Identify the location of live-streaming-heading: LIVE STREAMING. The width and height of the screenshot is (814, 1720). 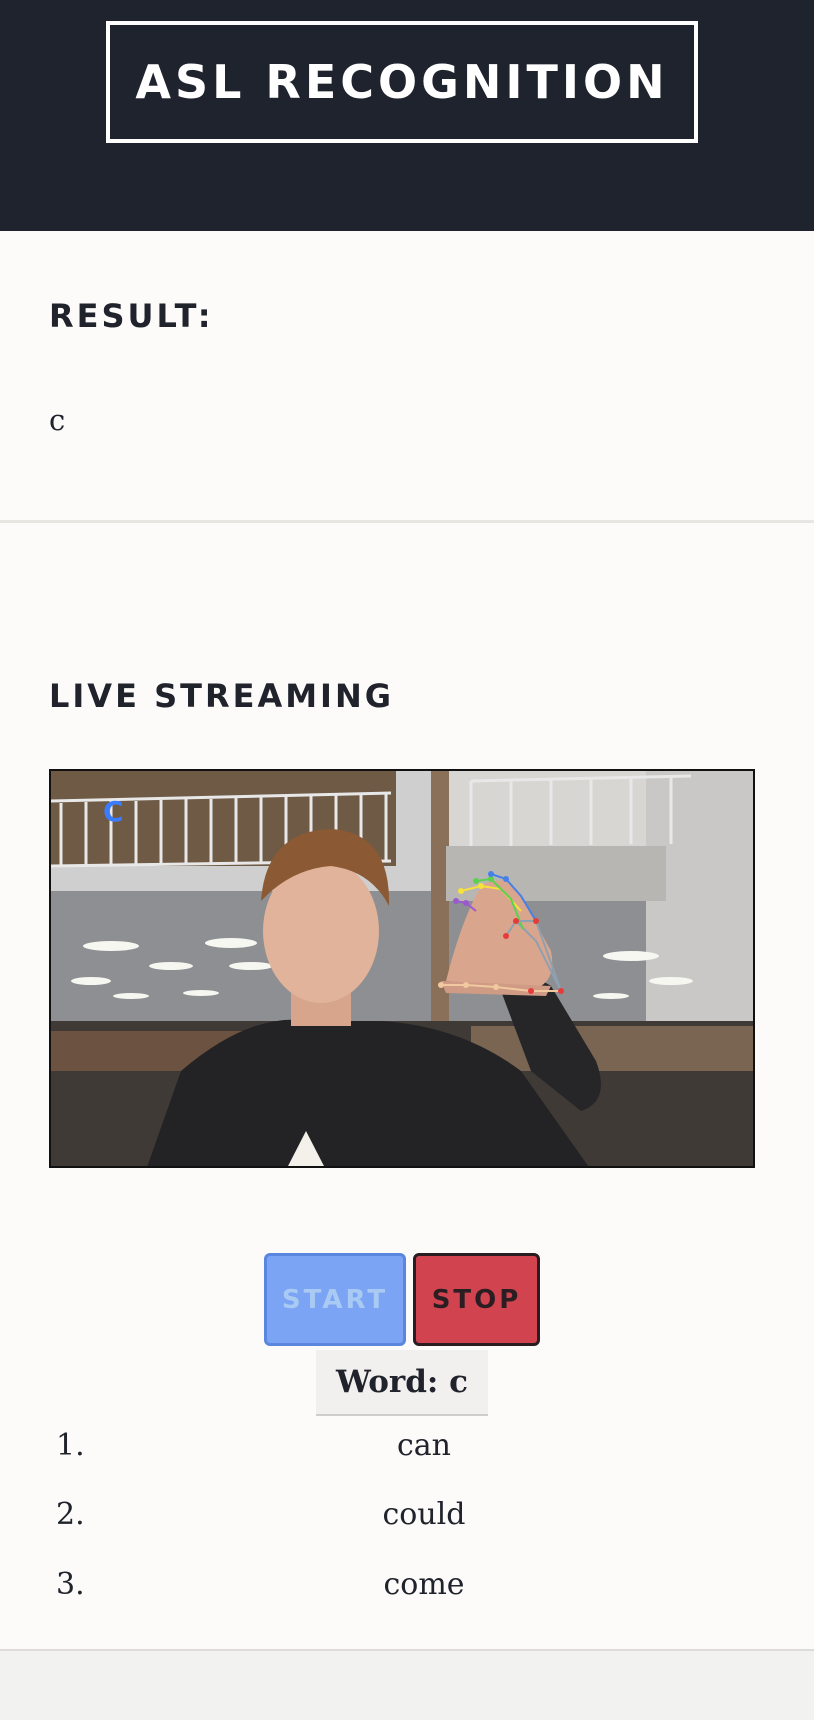
(221, 696).